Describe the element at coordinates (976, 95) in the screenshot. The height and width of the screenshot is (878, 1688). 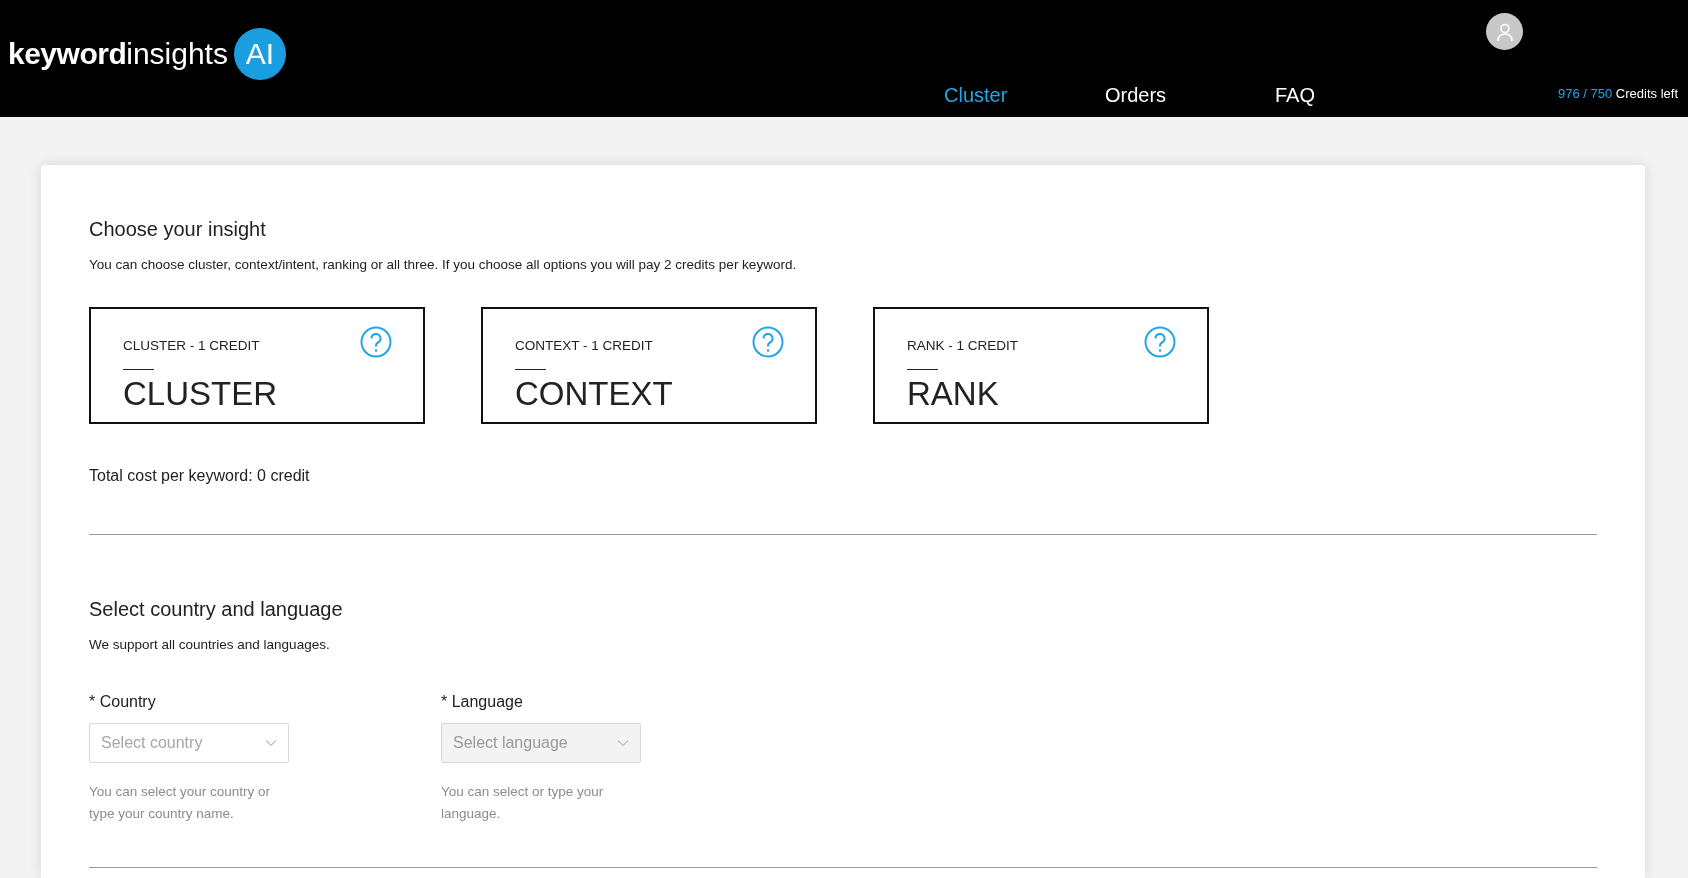
I see `nav-link: Cluster` at that location.